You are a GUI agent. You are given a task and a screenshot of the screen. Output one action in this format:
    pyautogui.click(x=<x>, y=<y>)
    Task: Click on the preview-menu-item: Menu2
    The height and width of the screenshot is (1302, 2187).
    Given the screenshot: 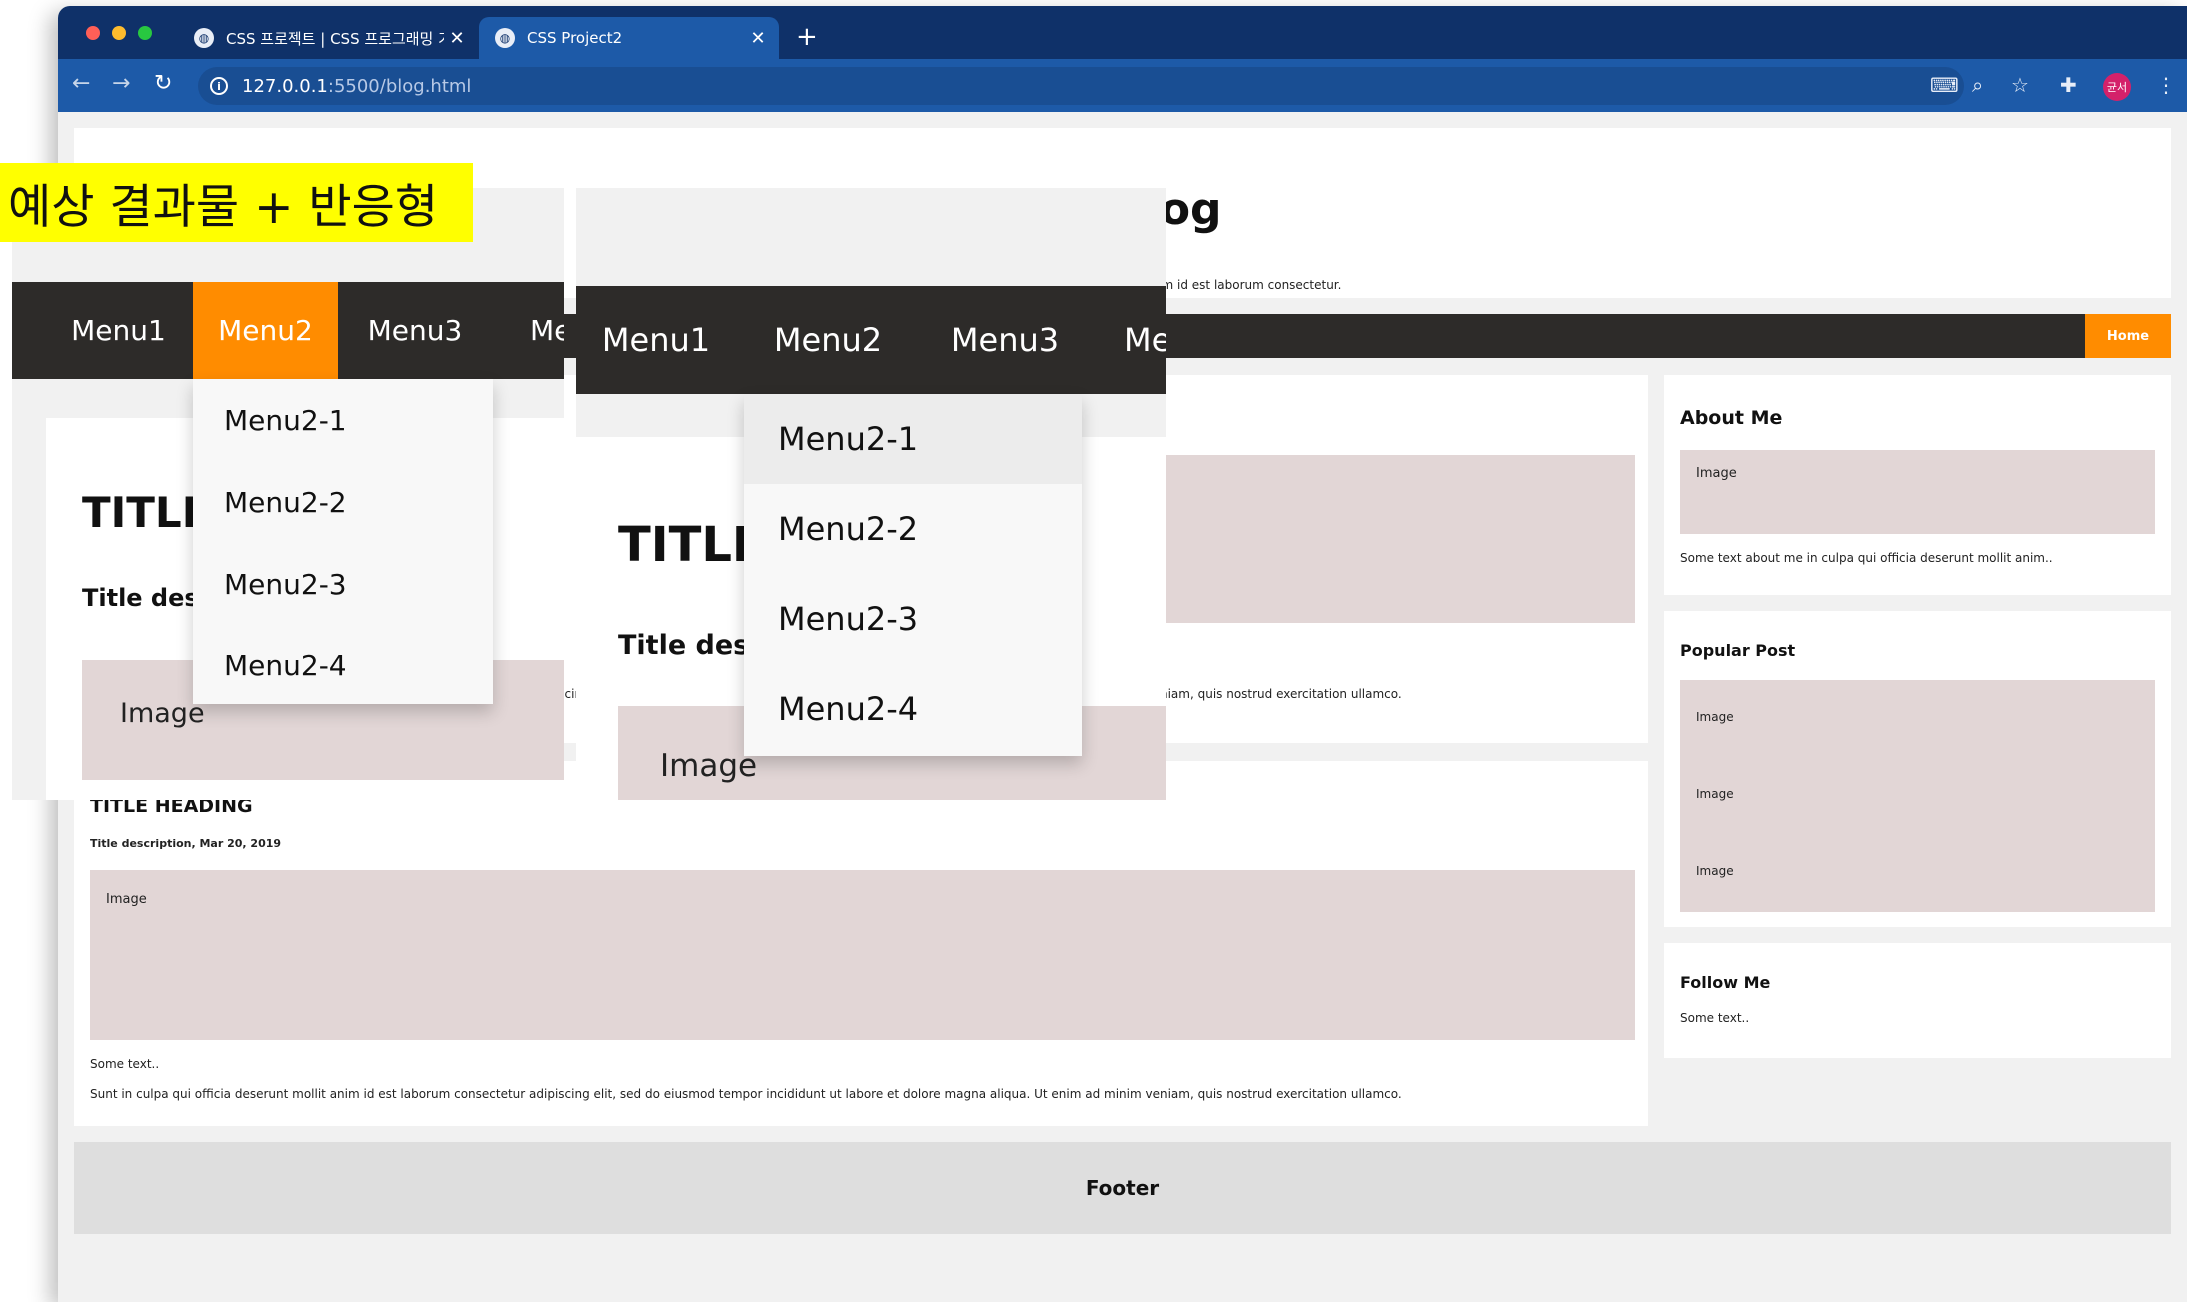 What is the action you would take?
    pyautogui.click(x=828, y=340)
    